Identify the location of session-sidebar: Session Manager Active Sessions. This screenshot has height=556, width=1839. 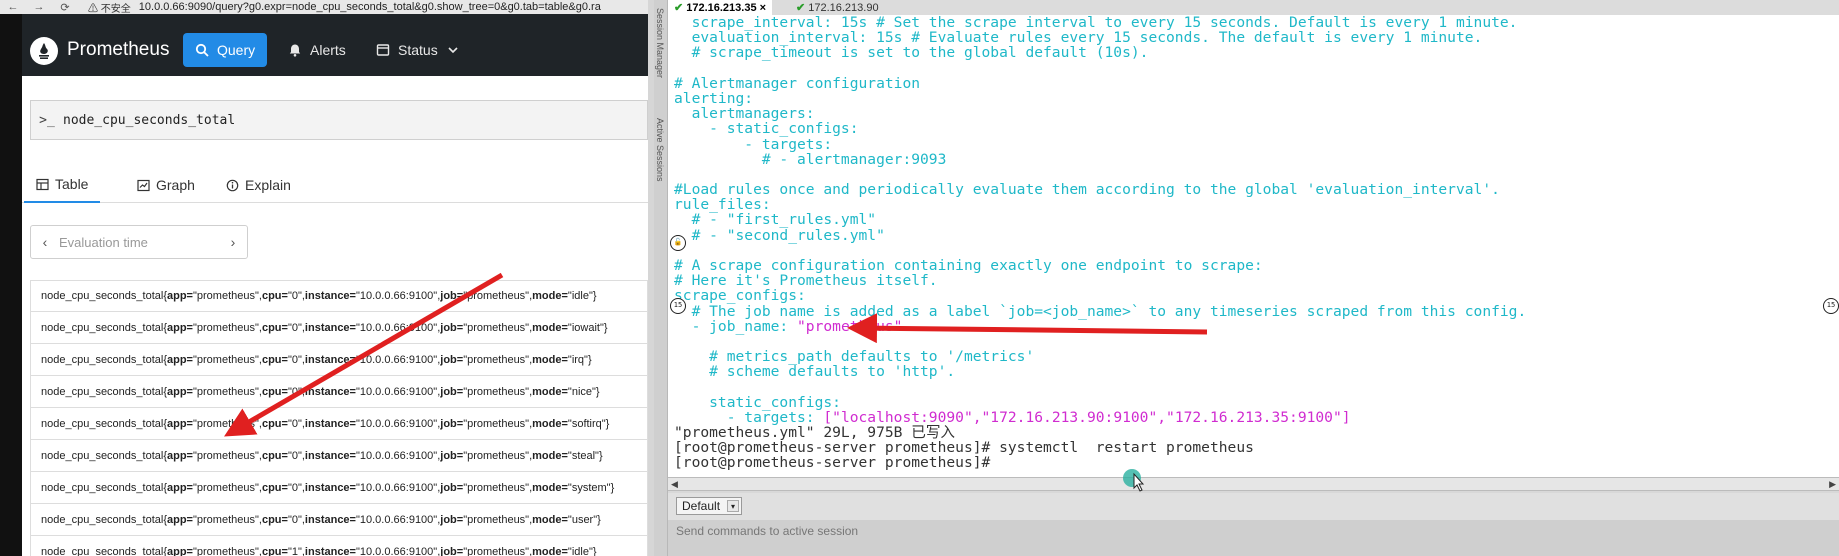
(661, 278).